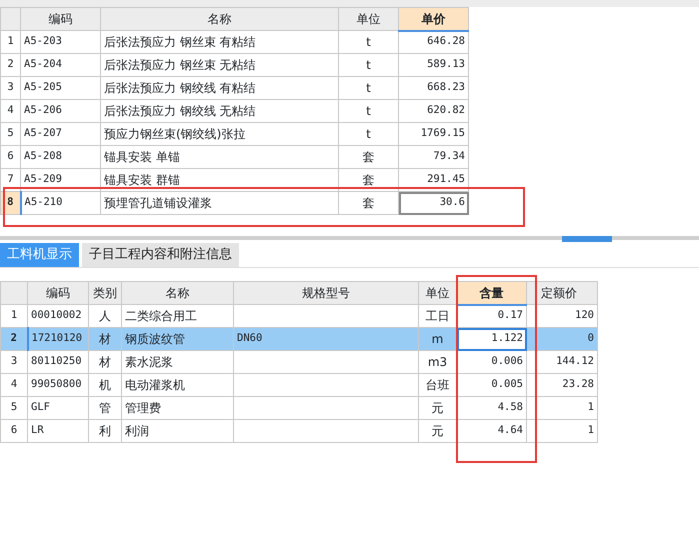 The width and height of the screenshot is (699, 541). What do you see at coordinates (60, 65) in the screenshot?
I see `table-cell: A5-204` at bounding box center [60, 65].